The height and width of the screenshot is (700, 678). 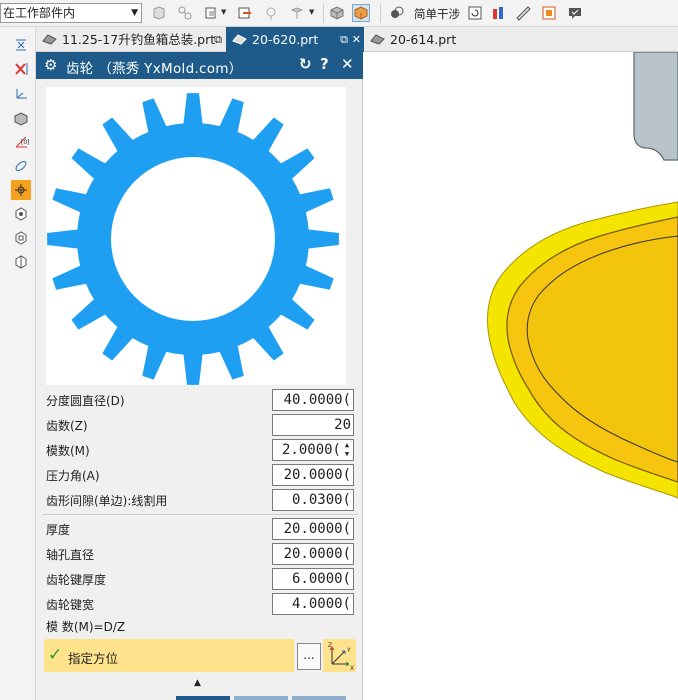 What do you see at coordinates (201, 400) in the screenshot?
I see `field-row-pitch-diameter: 分度圆直径(D) 40.0000(` at bounding box center [201, 400].